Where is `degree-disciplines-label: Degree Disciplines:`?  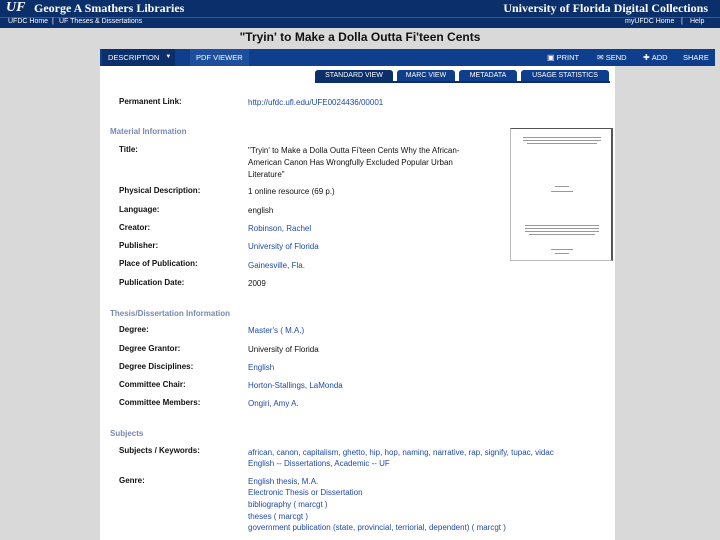
degree-disciplines-label: Degree Disciplines: is located at coordinates (156, 366).